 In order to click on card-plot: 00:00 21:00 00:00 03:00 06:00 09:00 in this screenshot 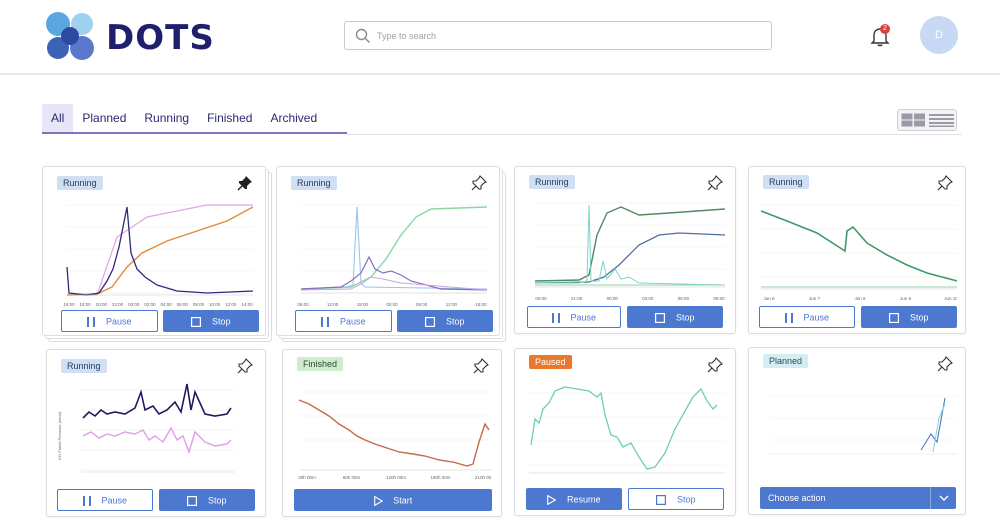, I will do `click(627, 249)`.